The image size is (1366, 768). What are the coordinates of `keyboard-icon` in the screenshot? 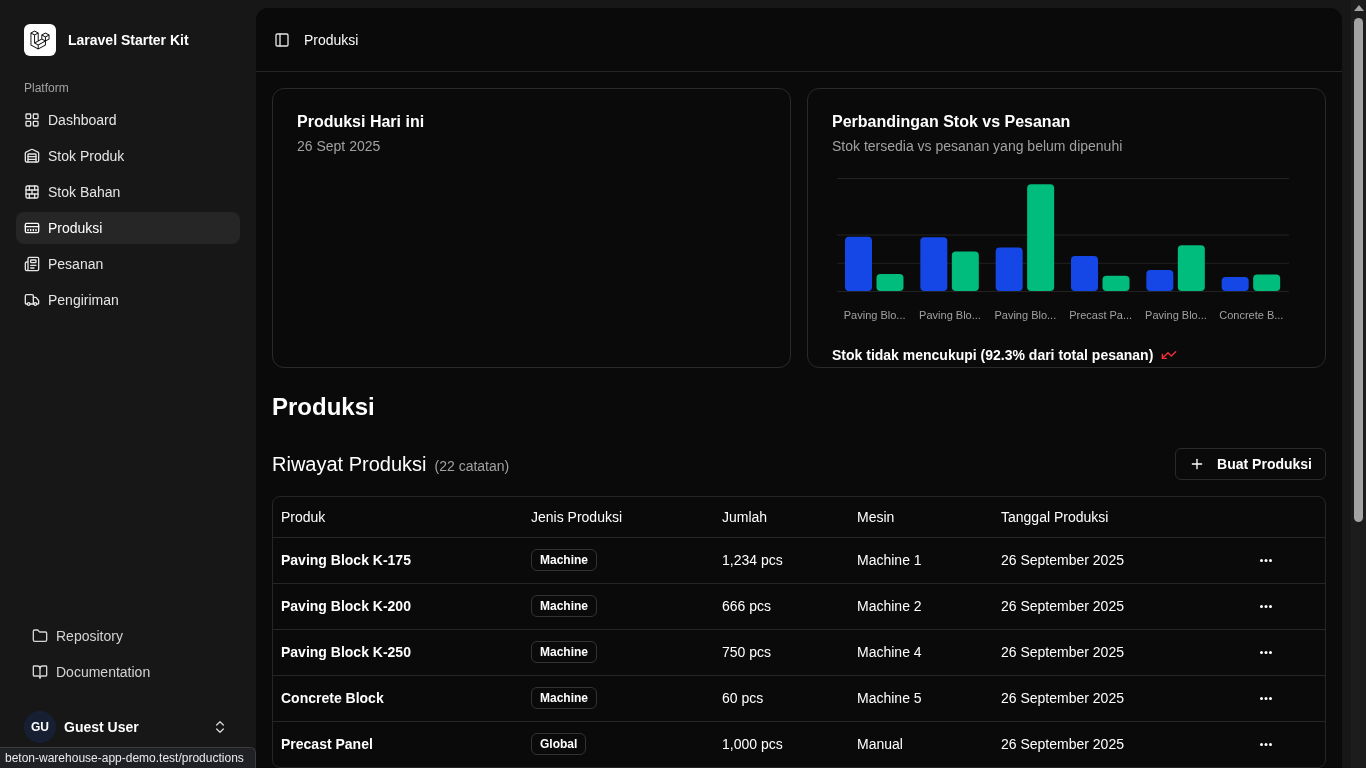 It's located at (32, 228).